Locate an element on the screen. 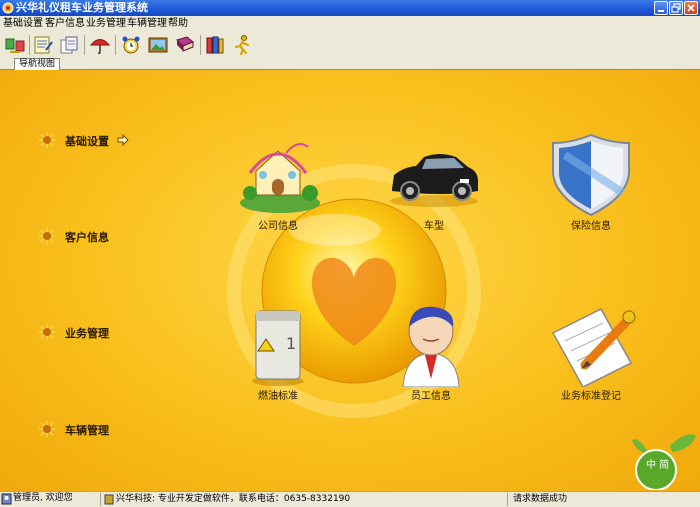  svg-text: 1 is located at coordinates (291, 343).